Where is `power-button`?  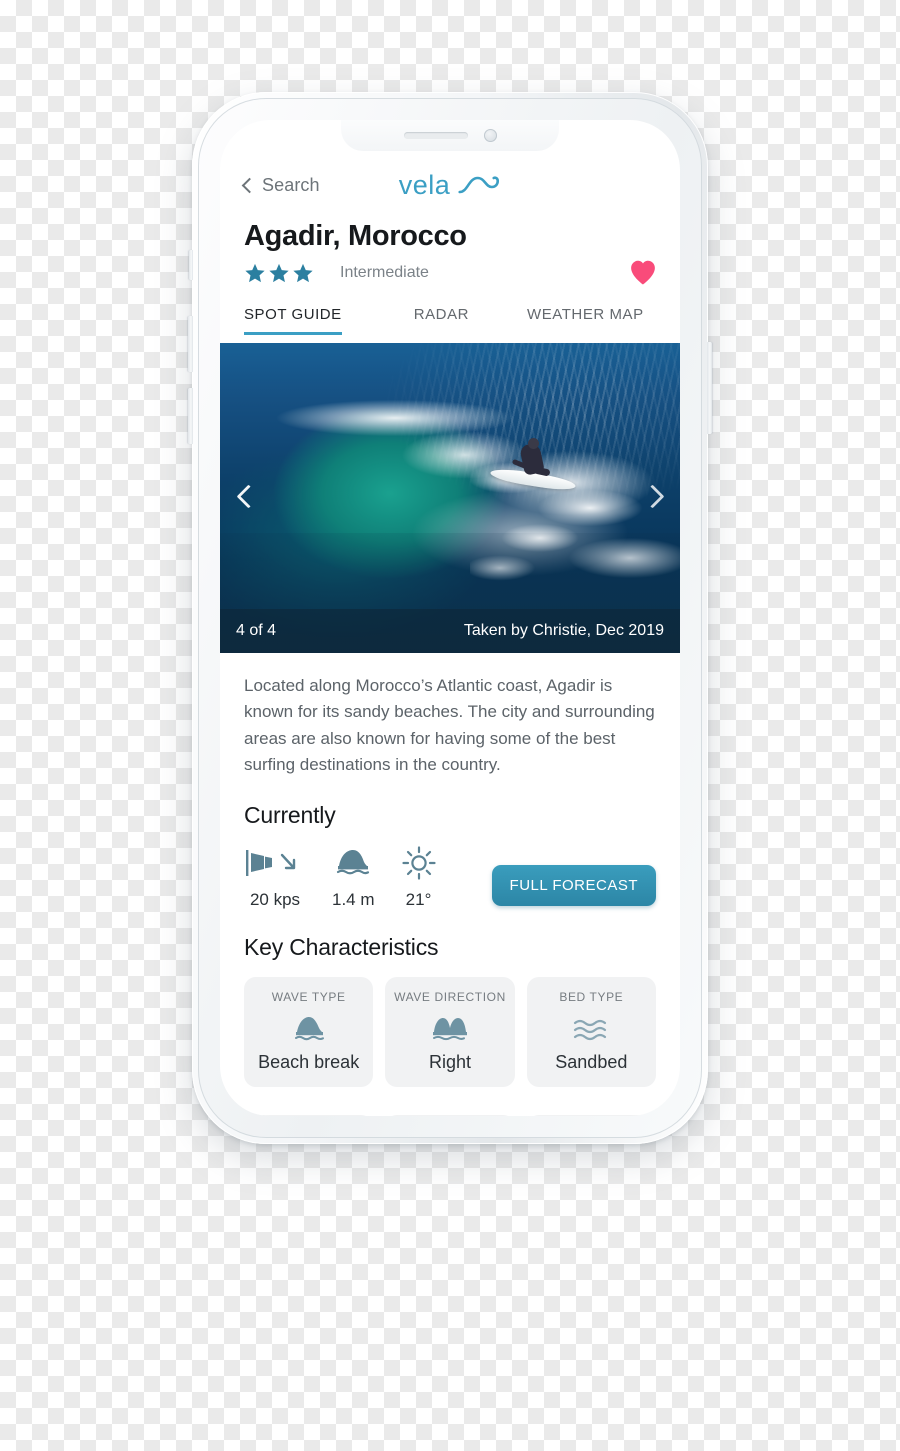 power-button is located at coordinates (709, 388).